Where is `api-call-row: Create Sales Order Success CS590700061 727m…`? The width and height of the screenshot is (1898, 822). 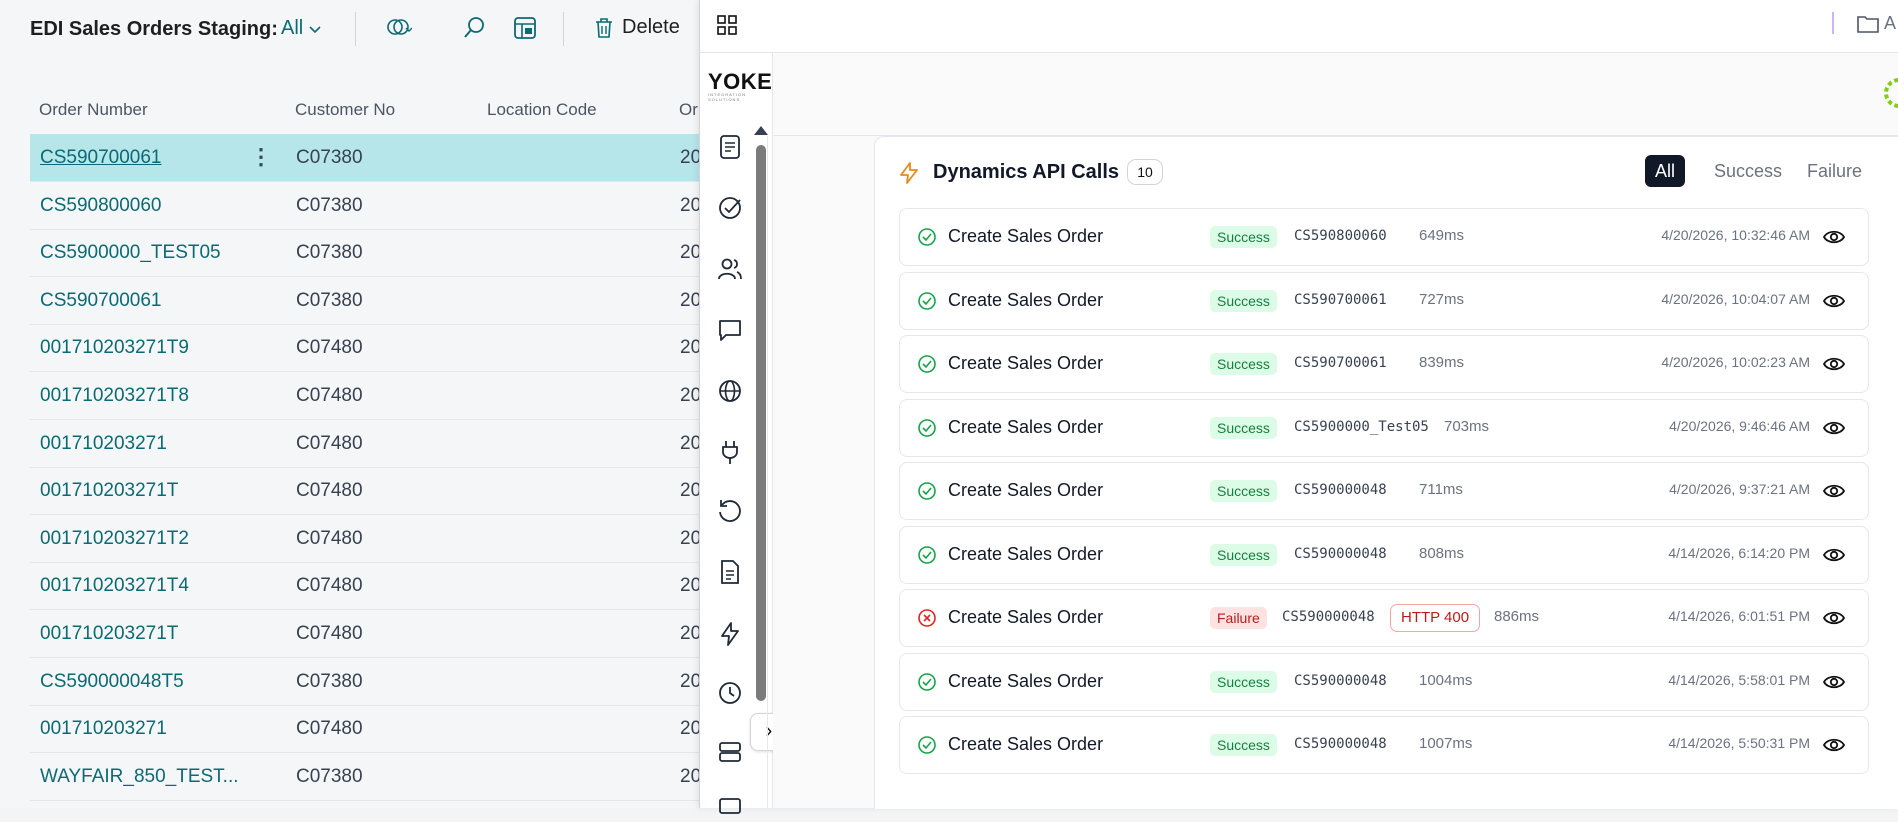
api-call-row: Create Sales Order Success CS590700061 727m… is located at coordinates (1384, 300).